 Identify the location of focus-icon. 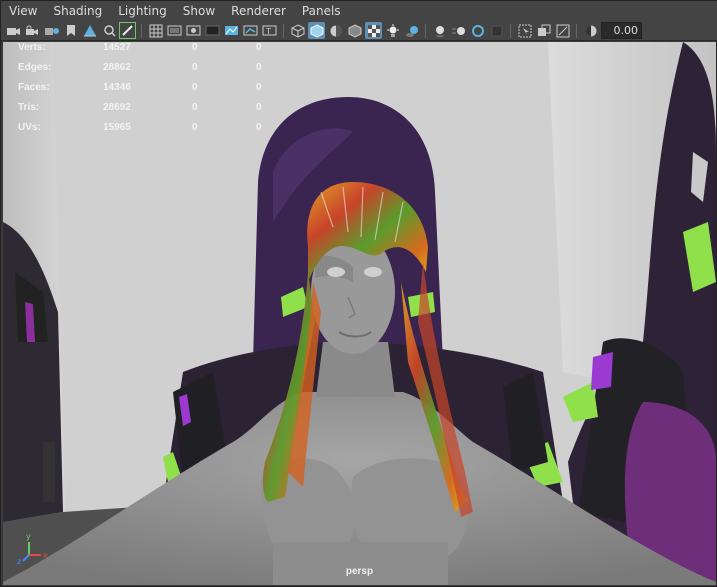
(108, 30).